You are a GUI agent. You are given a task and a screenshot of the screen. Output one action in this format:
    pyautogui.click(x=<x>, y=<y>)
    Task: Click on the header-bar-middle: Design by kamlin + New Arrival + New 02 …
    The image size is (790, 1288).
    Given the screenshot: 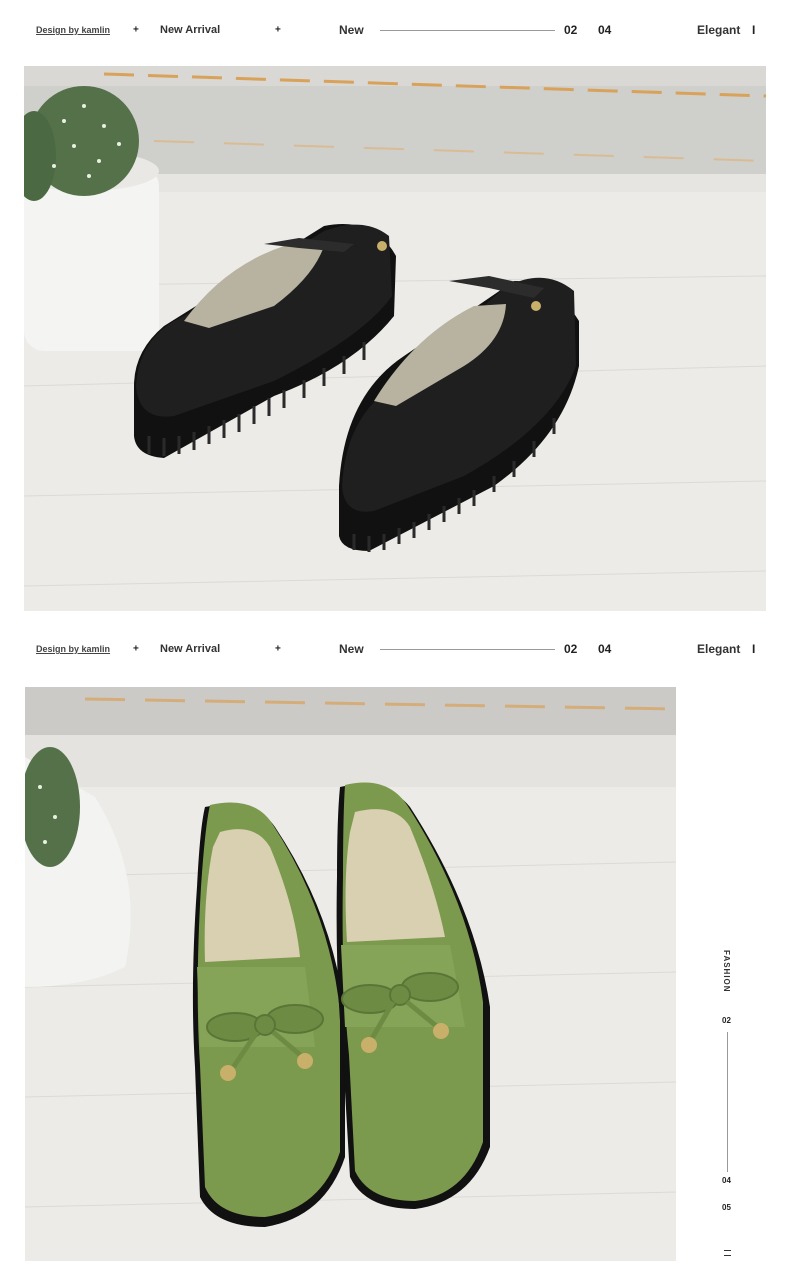 What is the action you would take?
    pyautogui.click(x=395, y=649)
    